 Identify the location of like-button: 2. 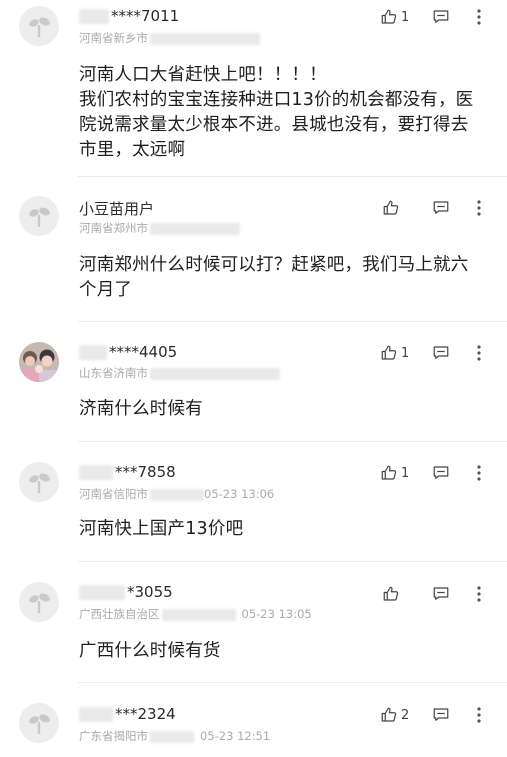
(394, 715).